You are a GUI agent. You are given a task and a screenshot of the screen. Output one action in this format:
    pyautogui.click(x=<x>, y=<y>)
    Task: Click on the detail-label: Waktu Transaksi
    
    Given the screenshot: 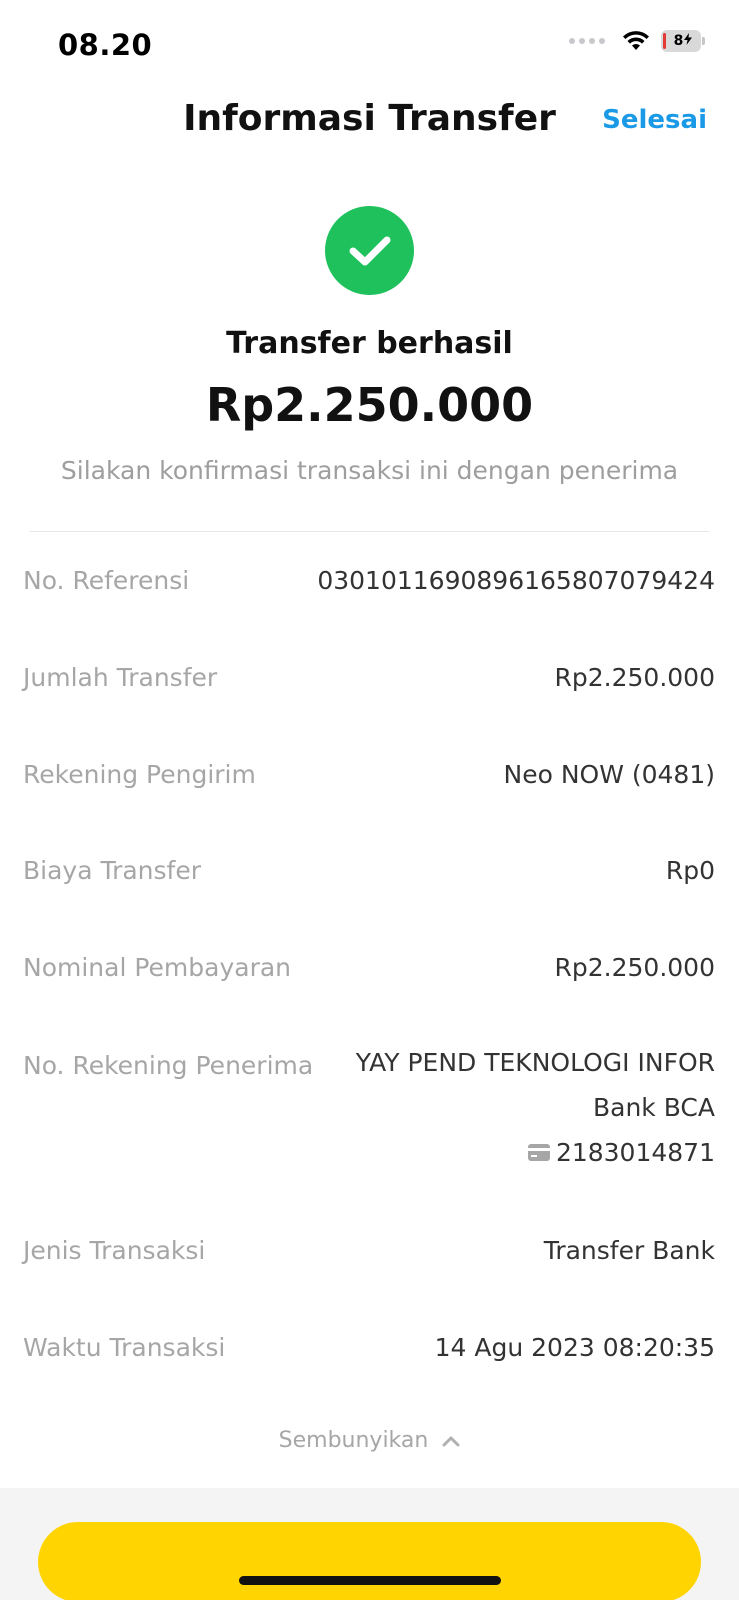 What is the action you would take?
    pyautogui.click(x=124, y=1347)
    